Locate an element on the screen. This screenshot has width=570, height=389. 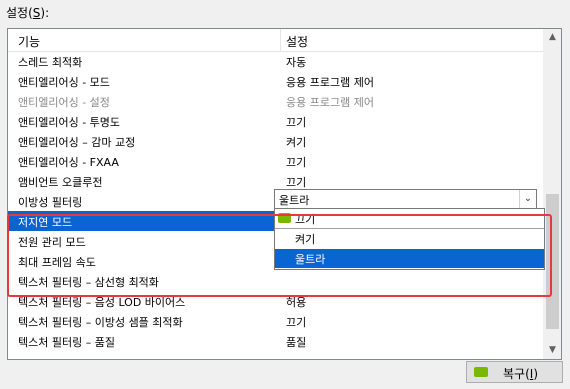
vertical-scrollbar: ▲ ▼ is located at coordinates (552, 194).